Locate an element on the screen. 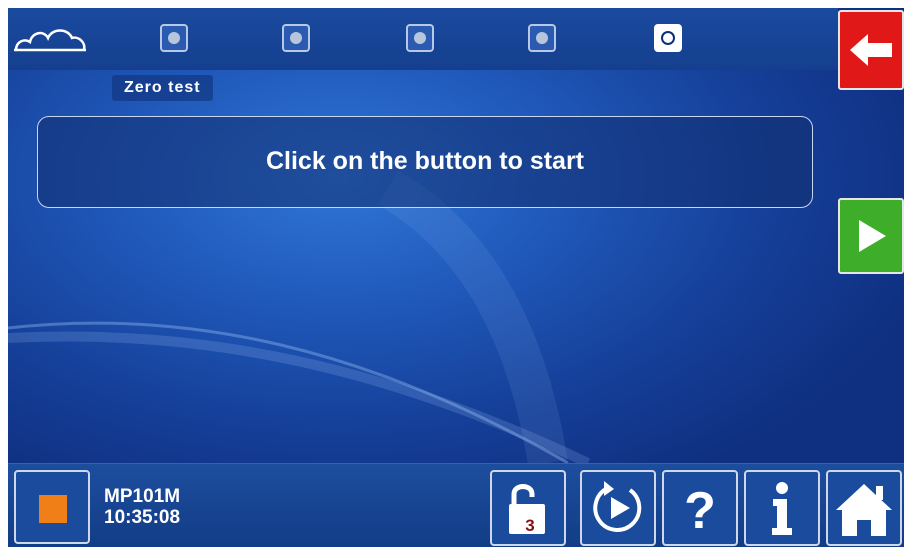  help-button: ? is located at coordinates (700, 508).